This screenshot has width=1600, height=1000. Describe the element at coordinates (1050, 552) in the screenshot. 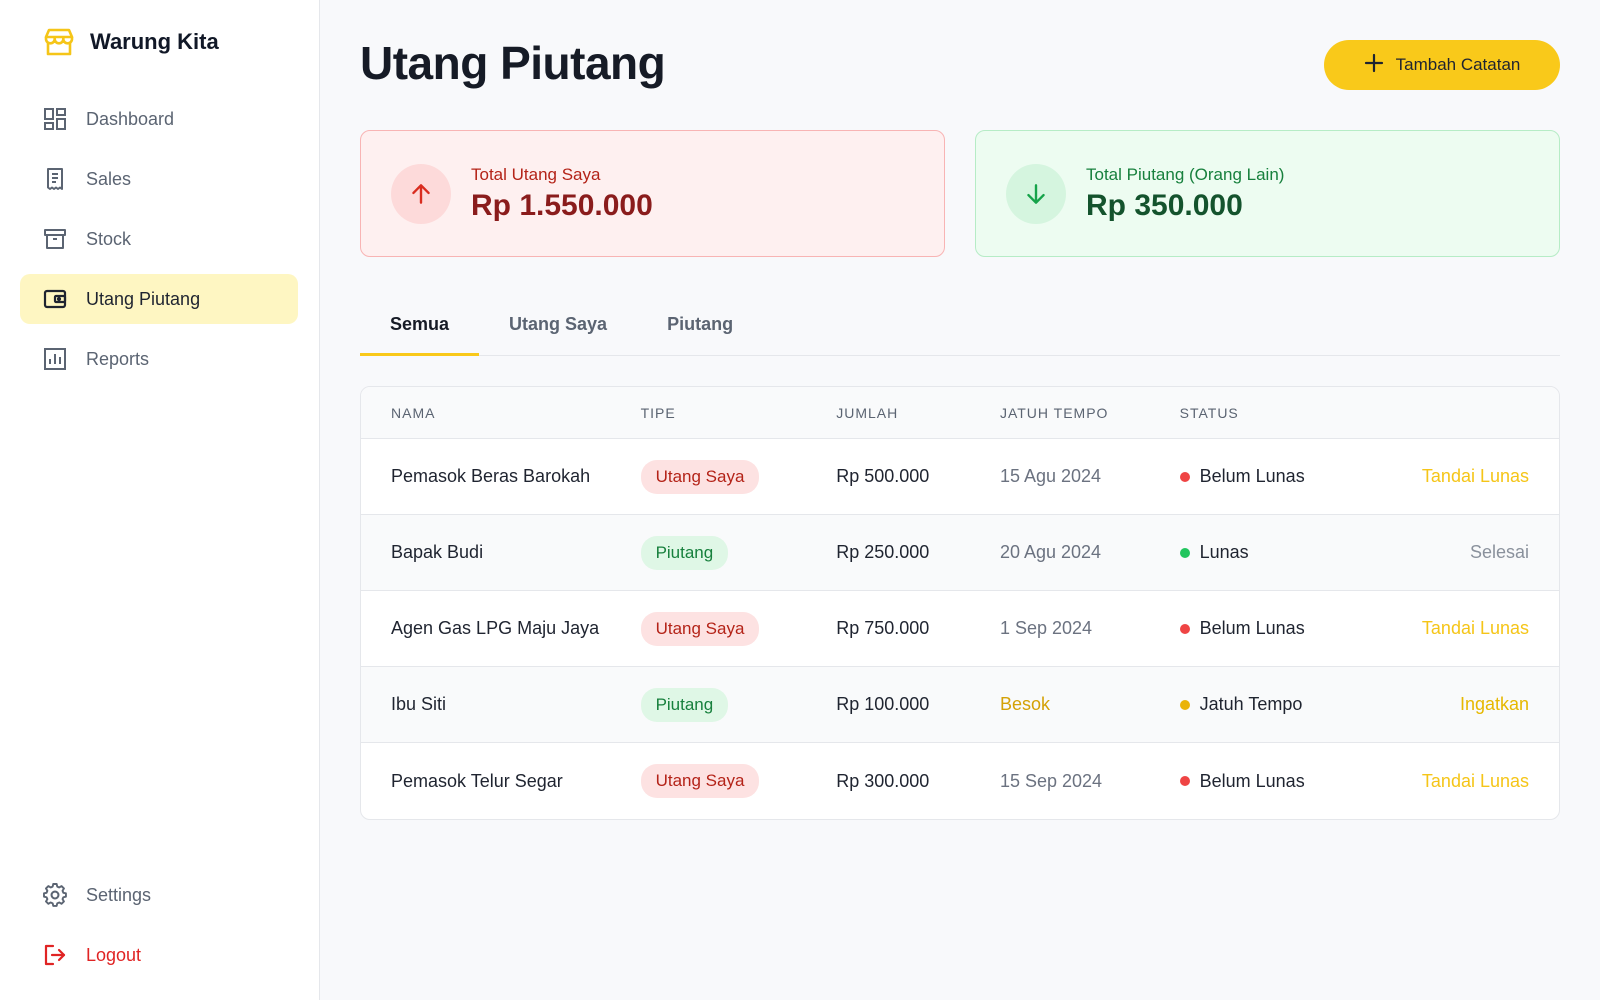

I see `row-due-date: 20 Agu 2024` at that location.